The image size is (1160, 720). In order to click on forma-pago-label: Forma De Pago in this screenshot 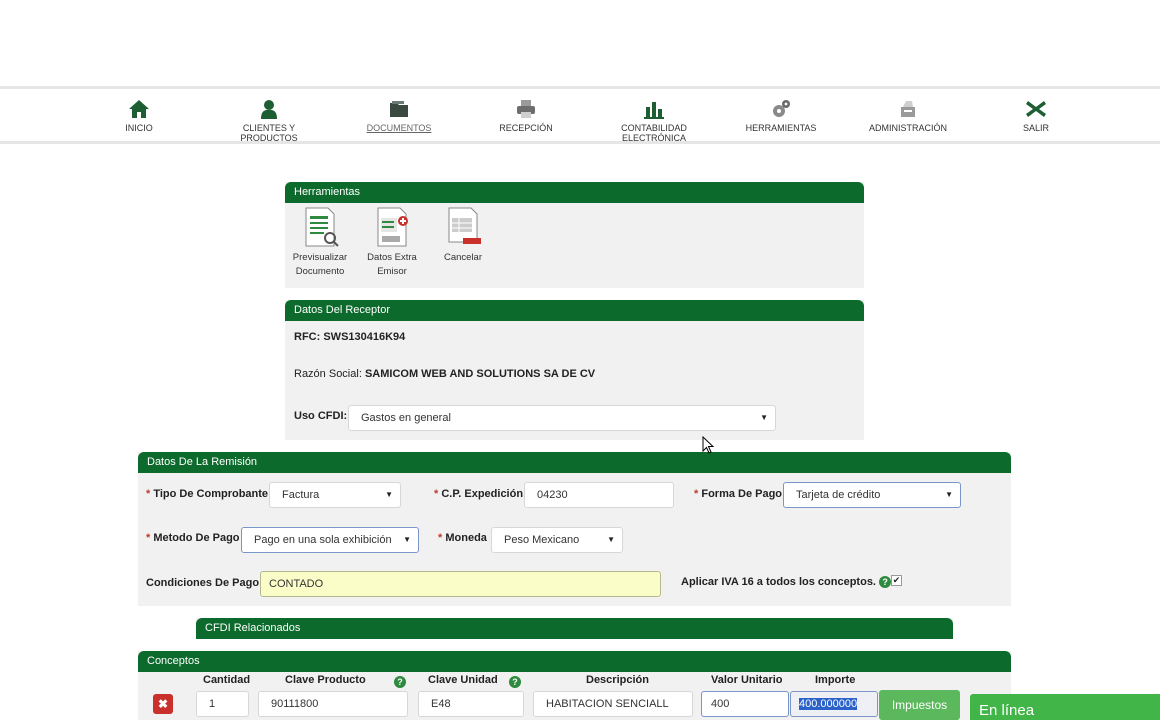, I will do `click(742, 494)`.